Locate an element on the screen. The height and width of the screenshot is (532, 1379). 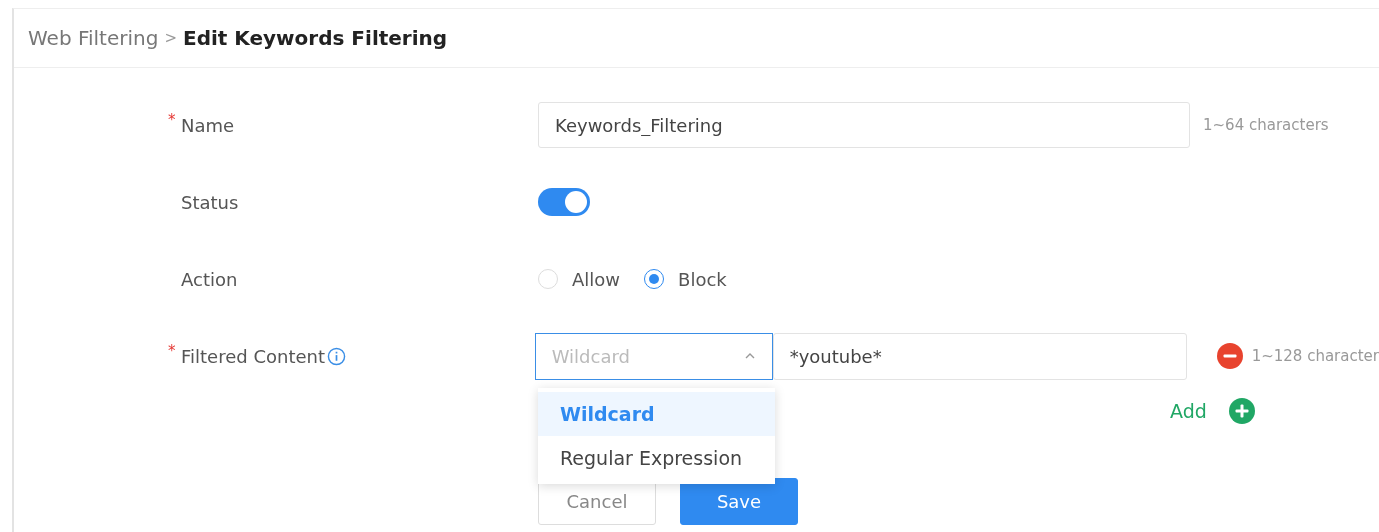
name-field: Keywords_Filtering is located at coordinates (864, 125).